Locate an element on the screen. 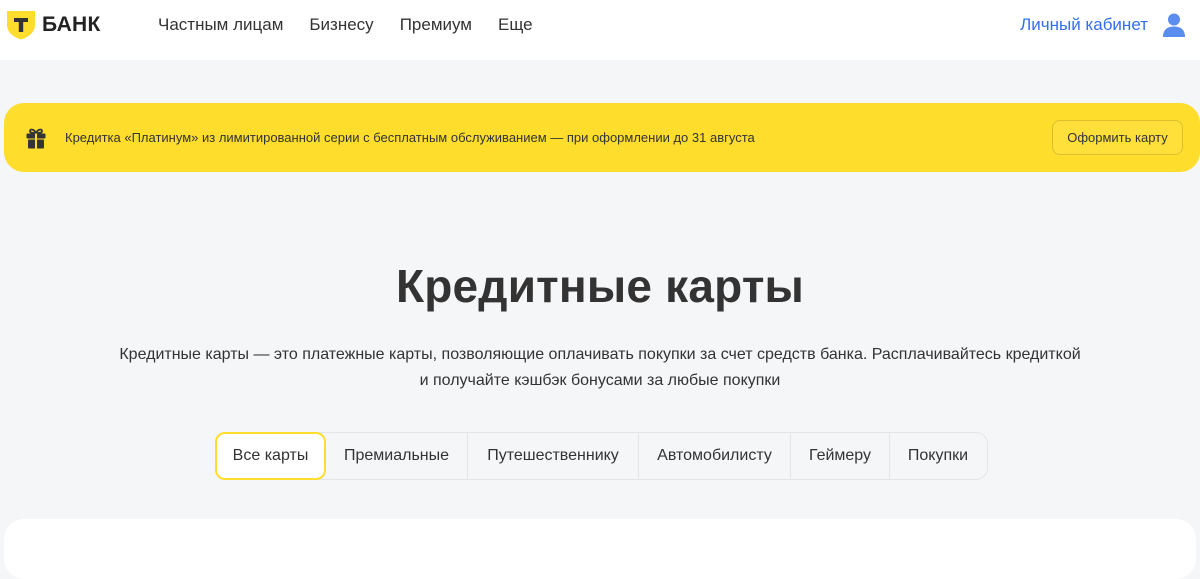 The width and height of the screenshot is (1200, 579). nav-item-more: Еще is located at coordinates (515, 25).